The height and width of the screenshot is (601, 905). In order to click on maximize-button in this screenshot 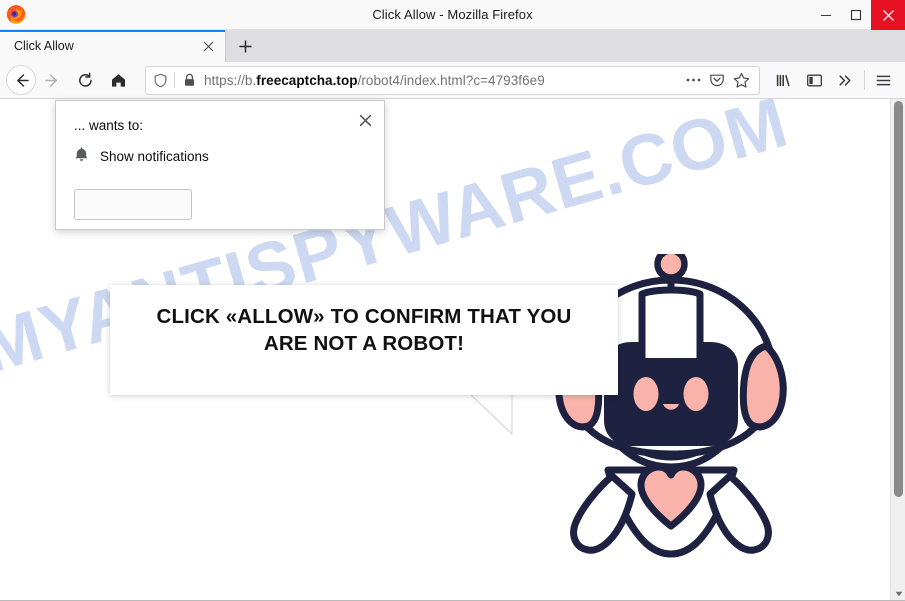, I will do `click(856, 15)`.